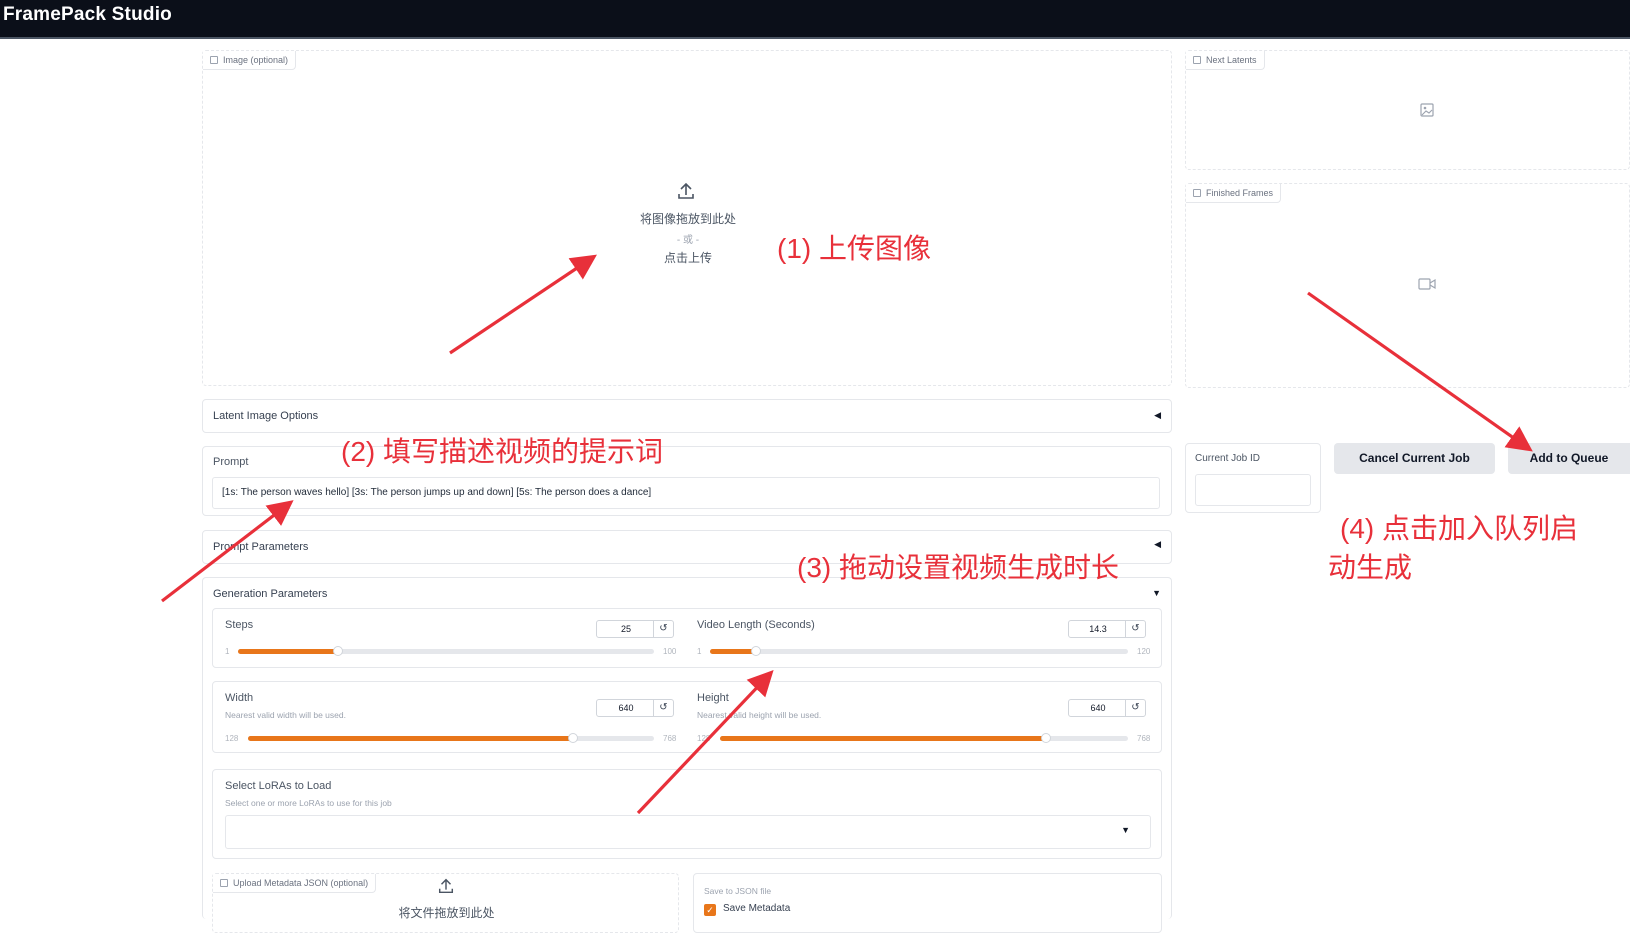  What do you see at coordinates (1420, 371) in the screenshot?
I see `arrow-step4` at bounding box center [1420, 371].